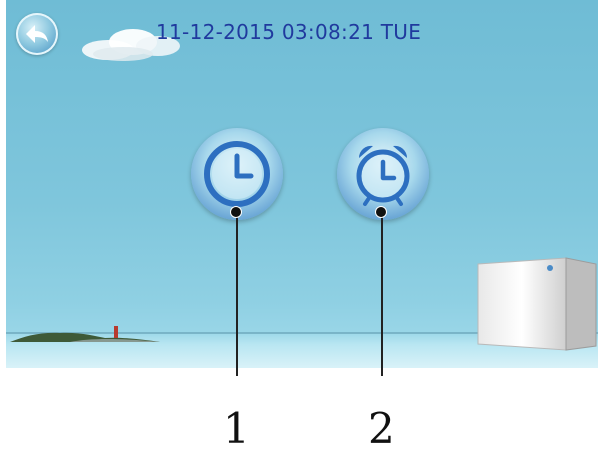 Image resolution: width=602 pixels, height=456 pixels. I want to click on callout-number-2: 2, so click(381, 428).